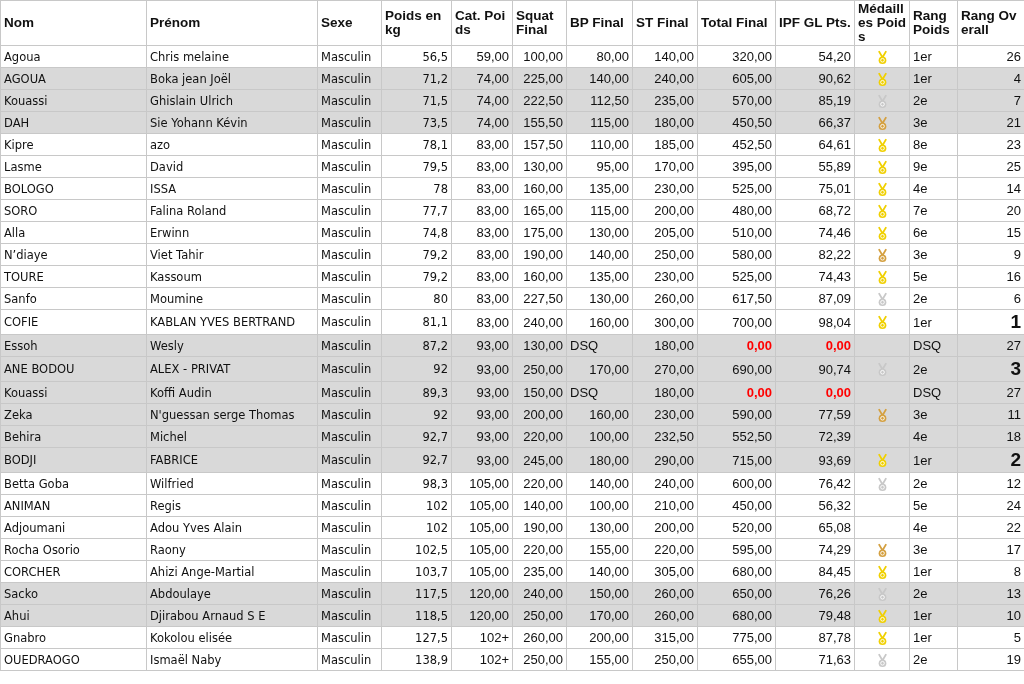  Describe the element at coordinates (73, 188) in the screenshot. I see `table-cell: BOLOGO` at that location.